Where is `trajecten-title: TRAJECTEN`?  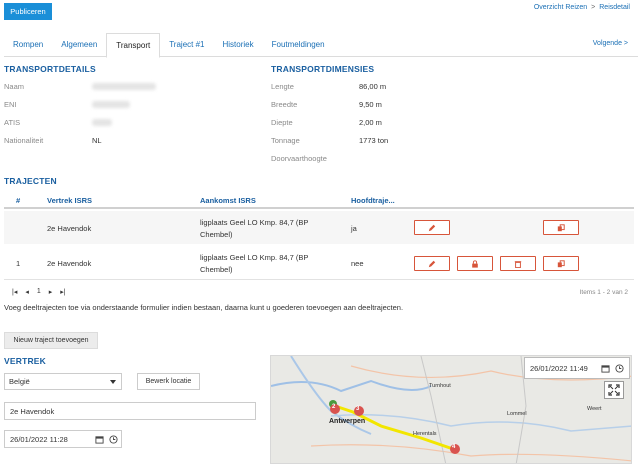 trajecten-title: TRAJECTEN is located at coordinates (30, 181).